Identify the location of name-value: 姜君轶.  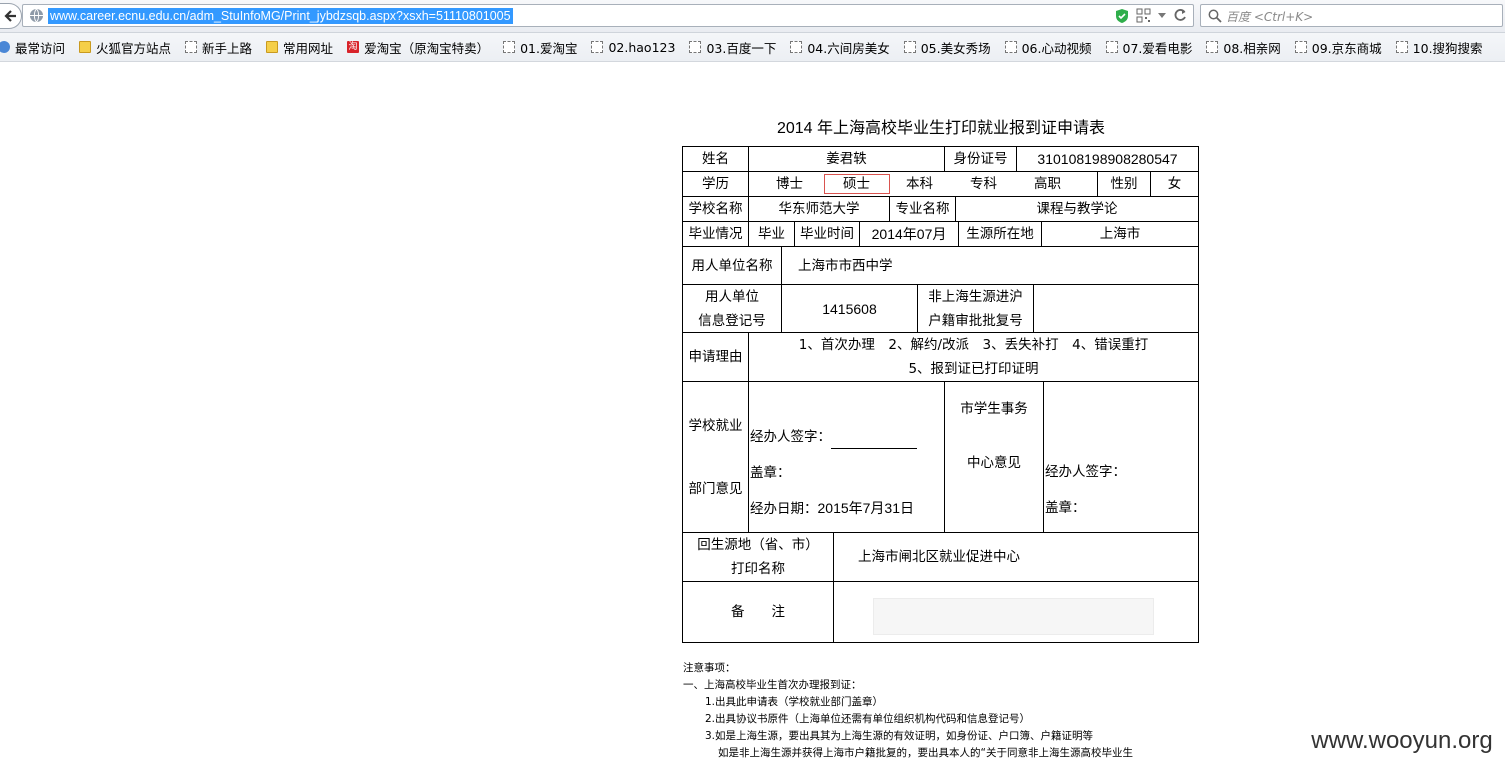
(846, 159).